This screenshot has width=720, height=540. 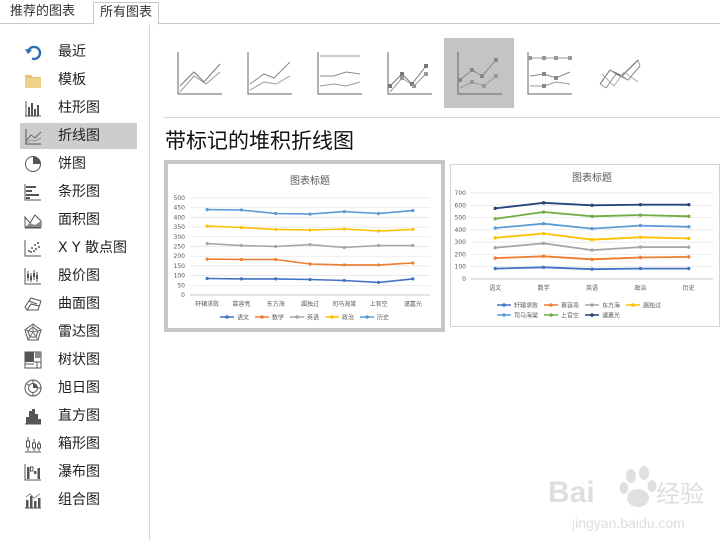 I want to click on x-tick-label: 历史, so click(x=689, y=288).